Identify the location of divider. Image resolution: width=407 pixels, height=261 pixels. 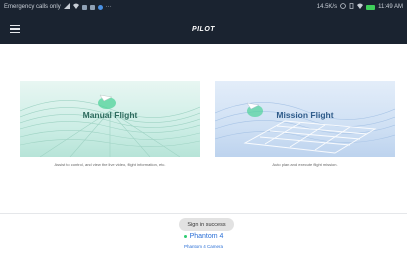
(203, 213).